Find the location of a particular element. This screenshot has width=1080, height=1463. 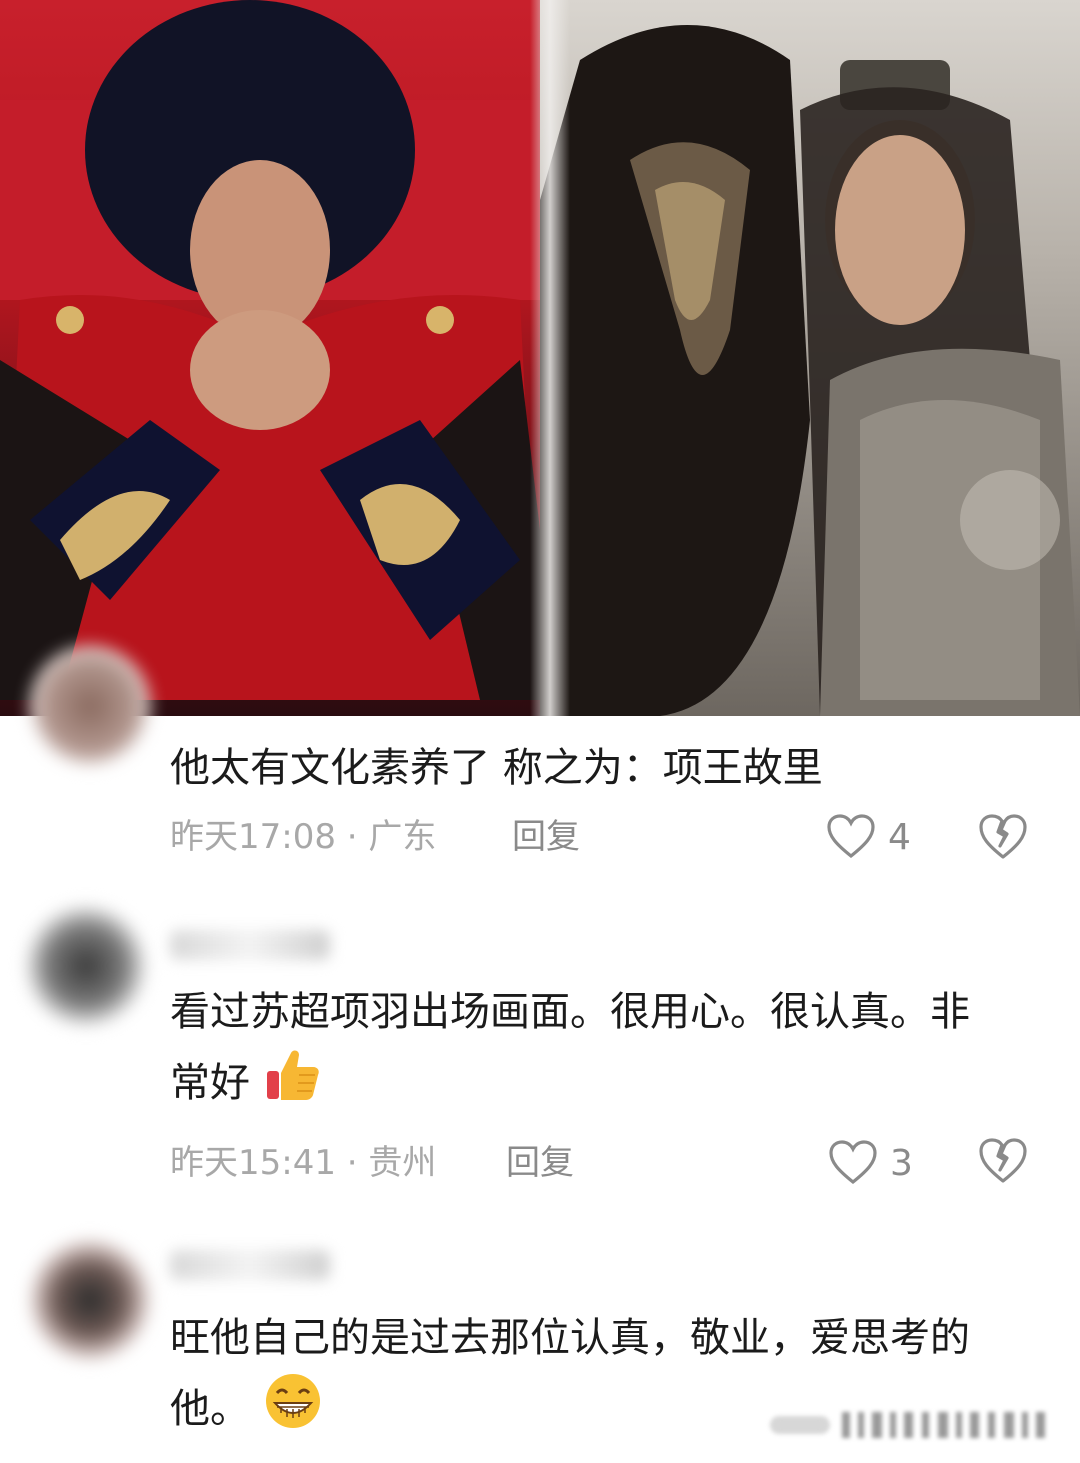

watermark is located at coordinates (915, 1425).